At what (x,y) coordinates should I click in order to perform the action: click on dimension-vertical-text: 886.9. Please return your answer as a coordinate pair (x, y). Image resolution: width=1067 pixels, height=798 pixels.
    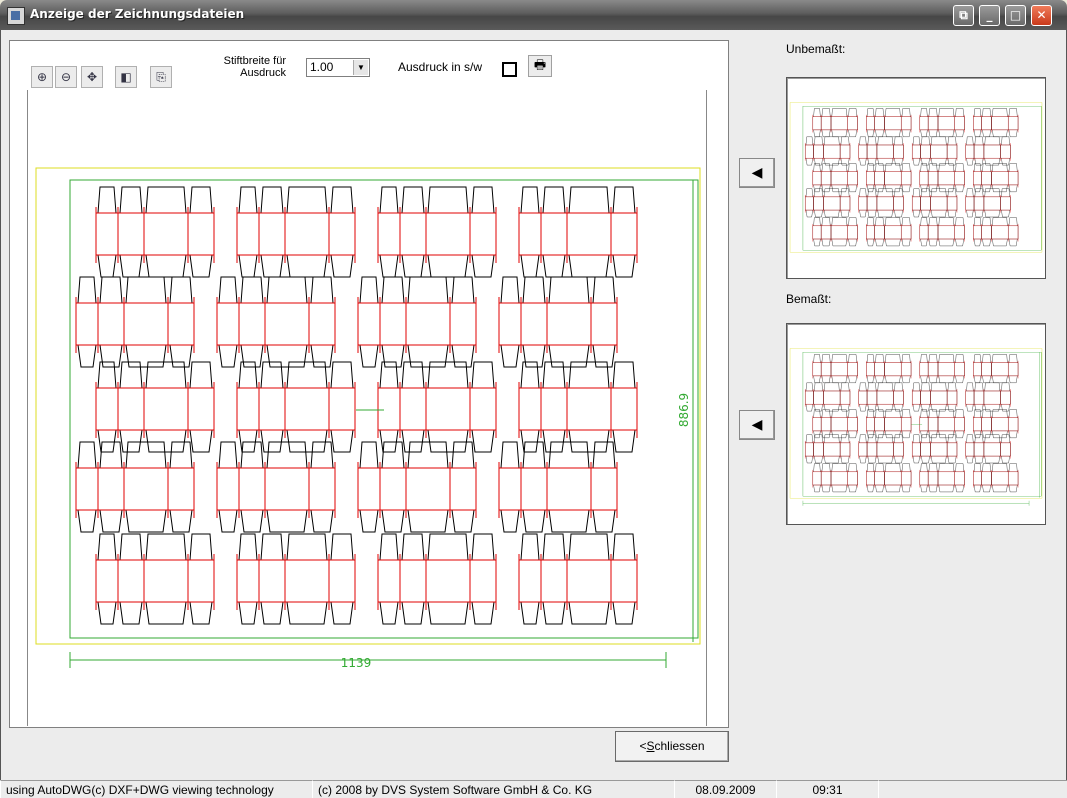
    Looking at the image, I should click on (684, 410).